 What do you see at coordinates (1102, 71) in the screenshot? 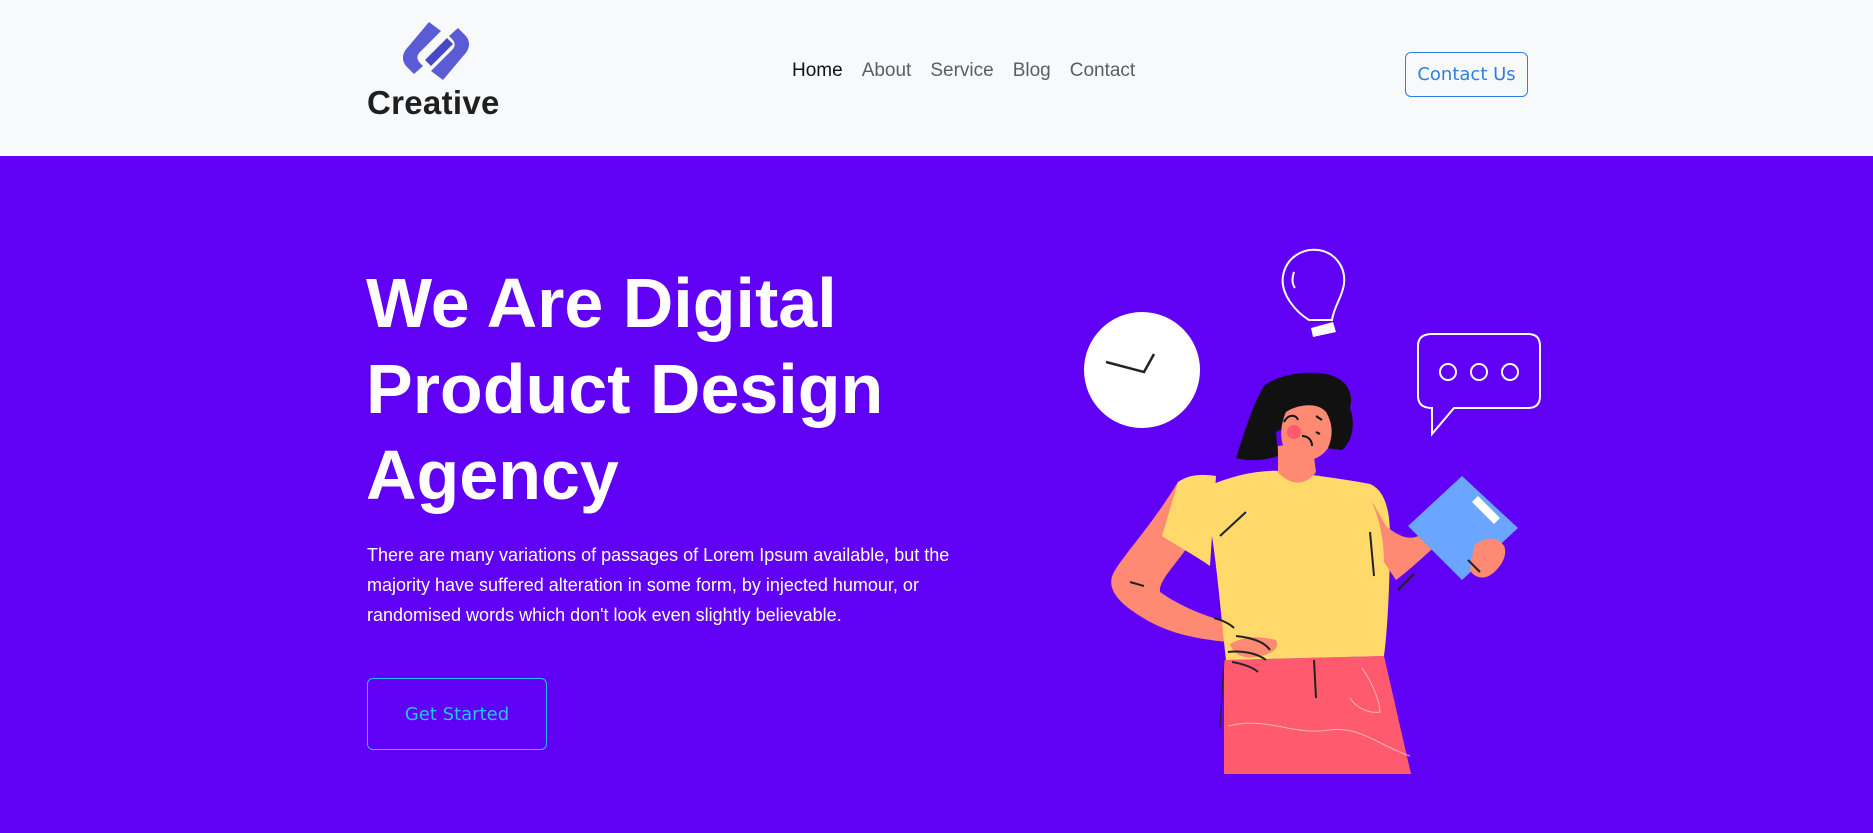
I see `nav-item-contact: Contact` at bounding box center [1102, 71].